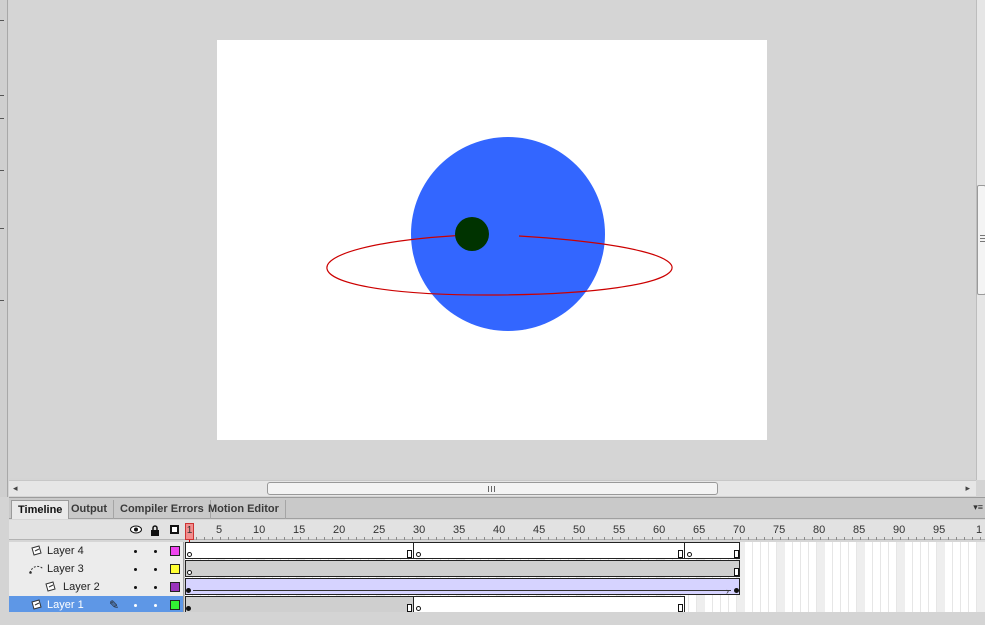 This screenshot has height=625, width=985. I want to click on frame-ruler: 5 10 15 20 25 30 35 40 45 50 55 60 65 70 75 80 85 90 95 1, so click(584, 530).